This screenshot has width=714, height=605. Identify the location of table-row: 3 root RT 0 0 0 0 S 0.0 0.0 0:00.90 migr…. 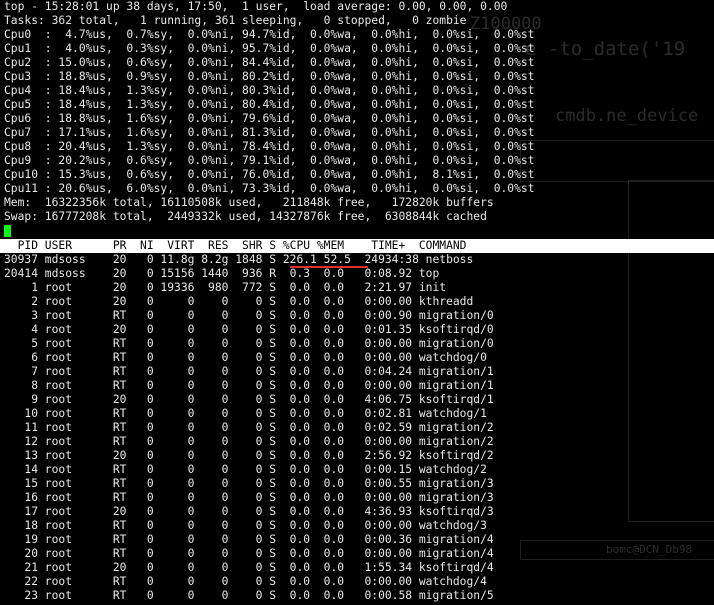
(249, 315).